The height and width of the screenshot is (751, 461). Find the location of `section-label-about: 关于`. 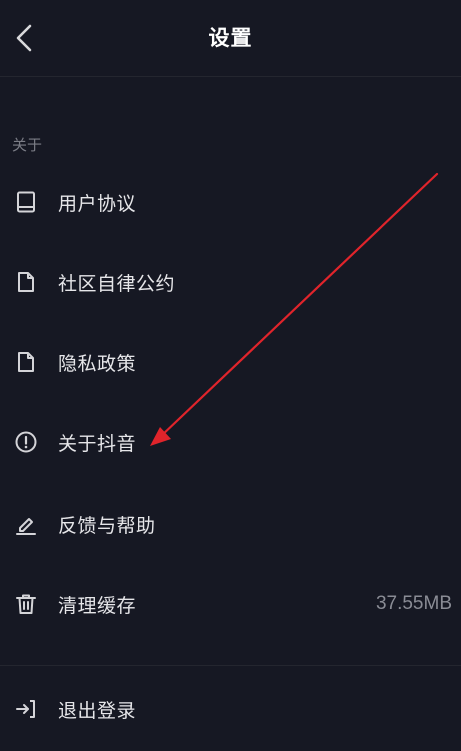

section-label-about: 关于 is located at coordinates (27, 145).